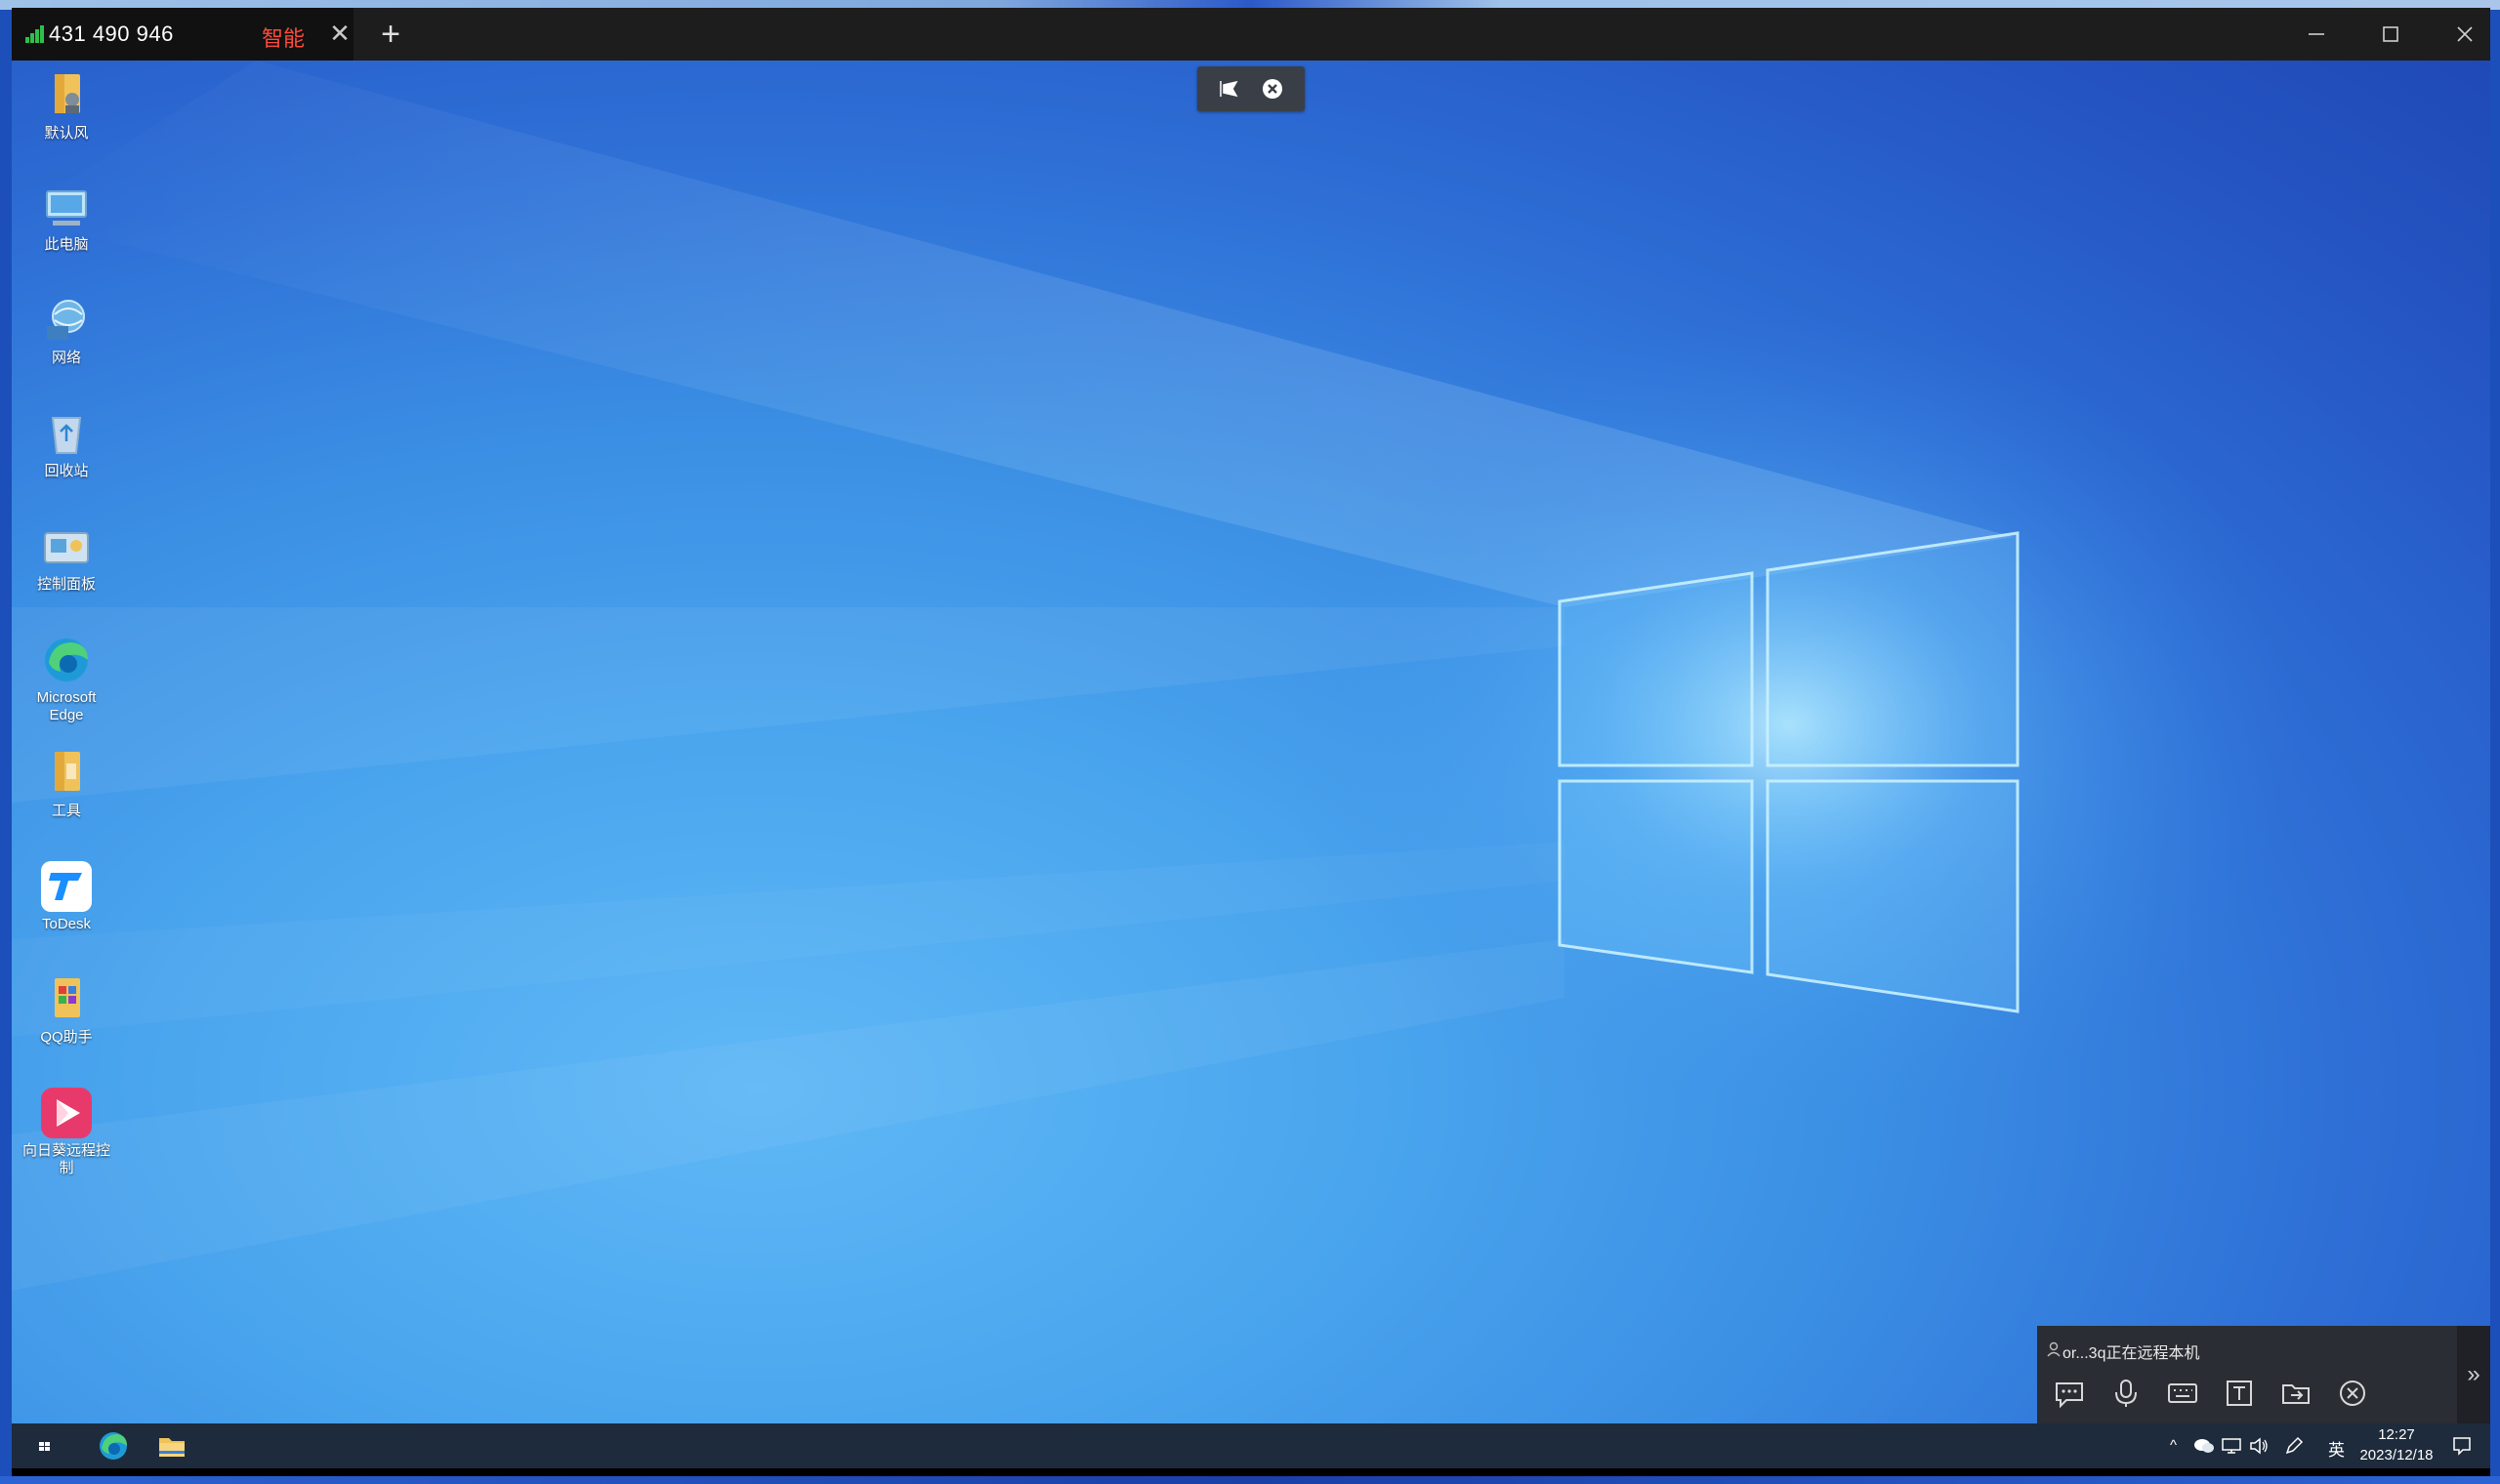 The width and height of the screenshot is (2500, 1484). Describe the element at coordinates (183, 34) in the screenshot. I see `session-tab: 431 490 946 智能 ✕` at that location.